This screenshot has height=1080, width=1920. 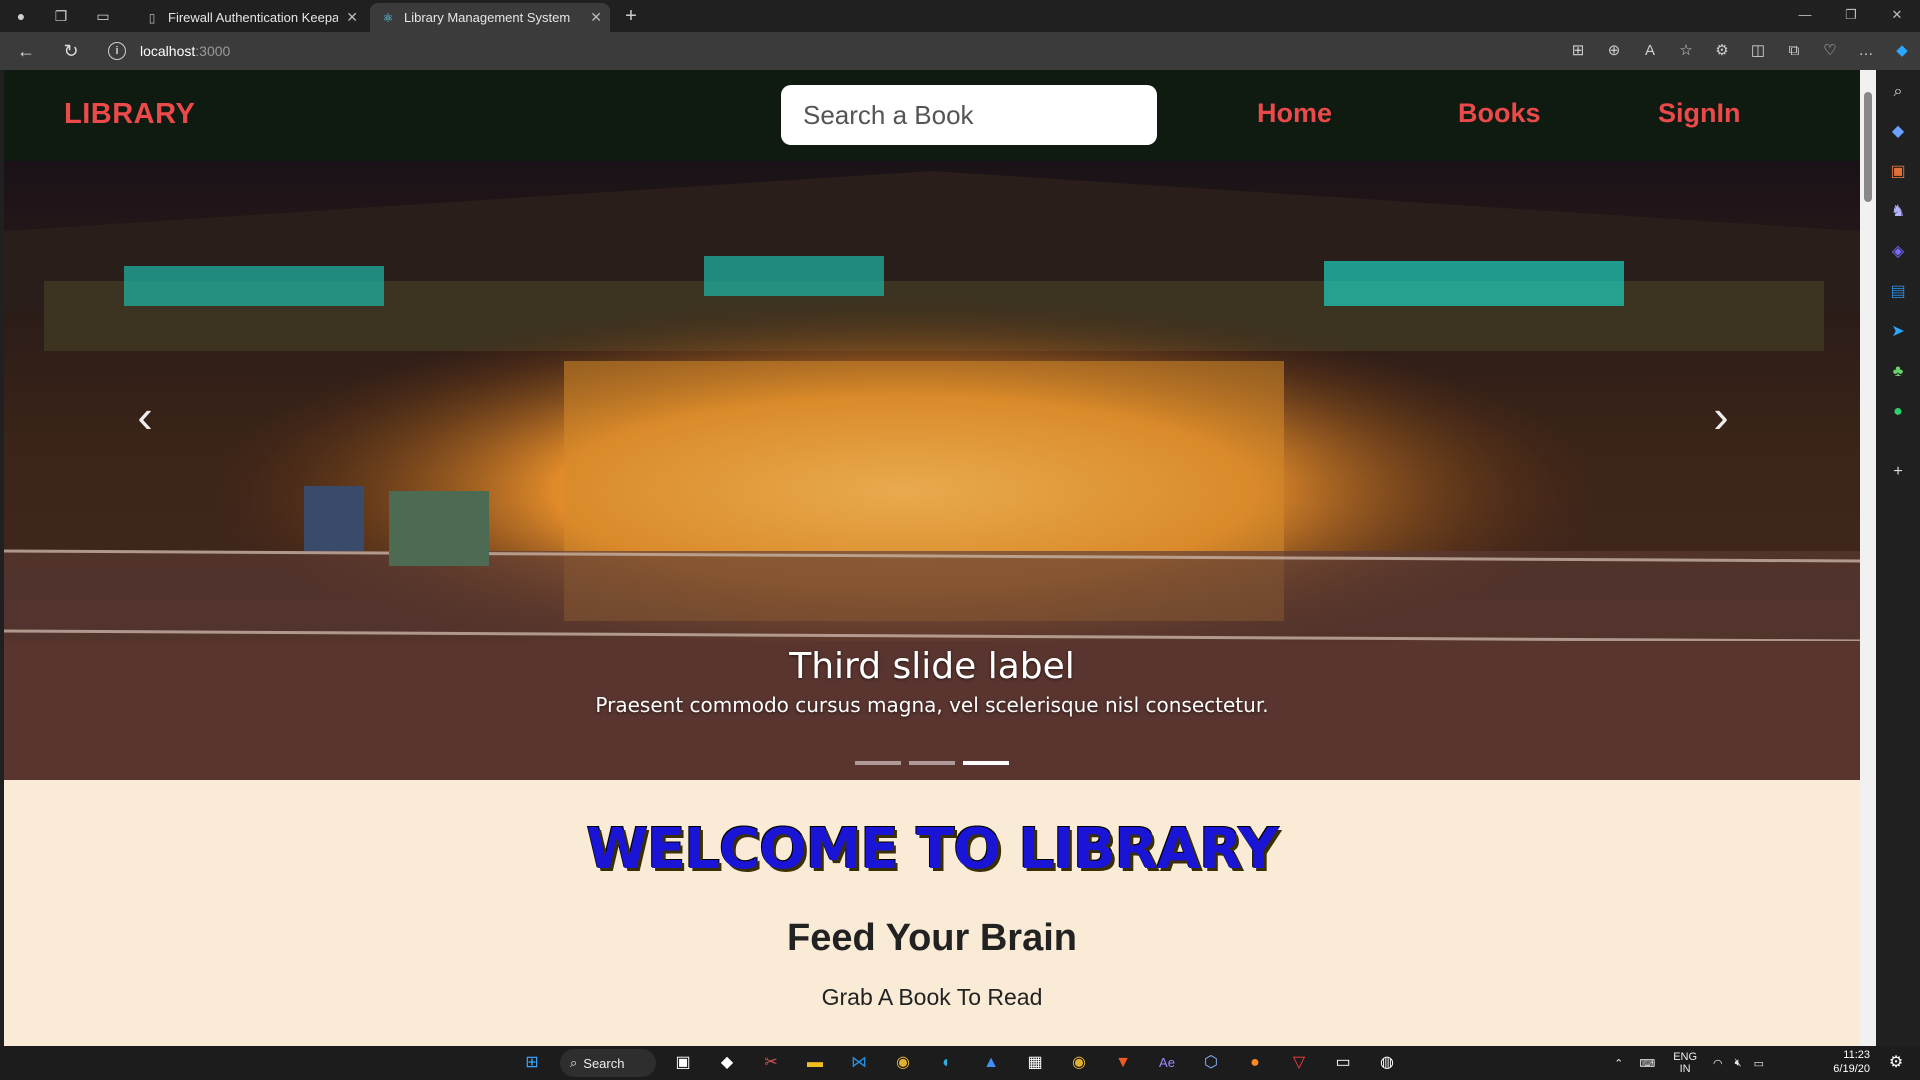 What do you see at coordinates (1211, 1063) in the screenshot?
I see `virtualbox-icon: ⬡` at bounding box center [1211, 1063].